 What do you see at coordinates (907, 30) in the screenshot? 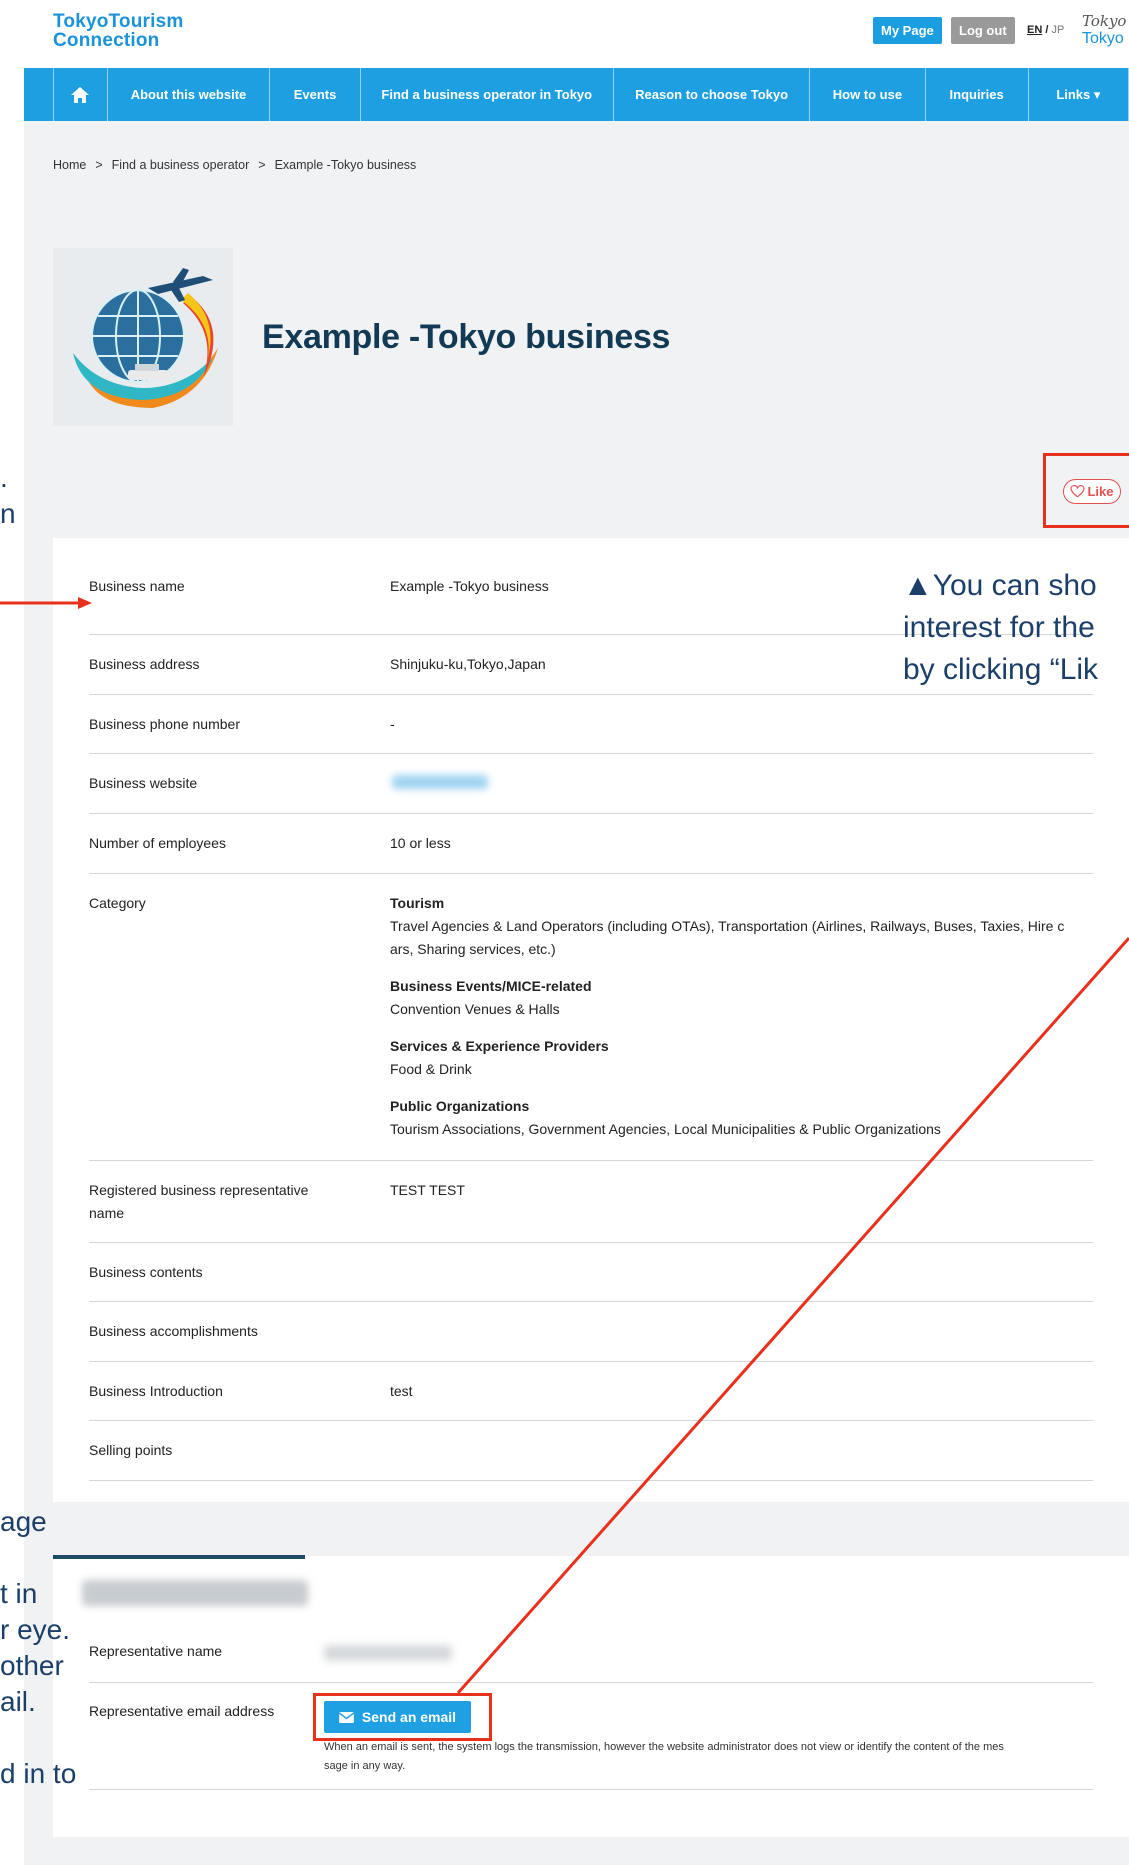
I see `my-page-button: My Page` at bounding box center [907, 30].